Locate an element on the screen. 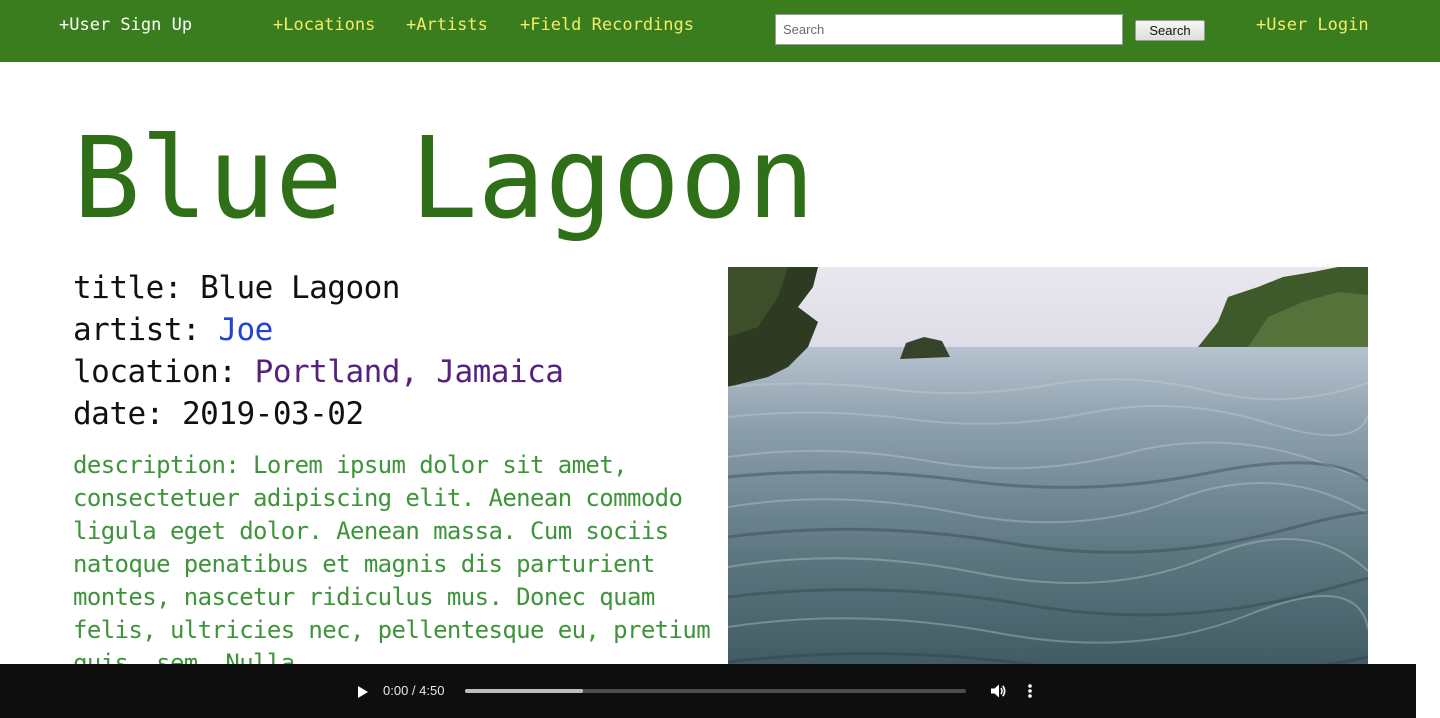  artist-row: artist: Joe is located at coordinates (393, 330).